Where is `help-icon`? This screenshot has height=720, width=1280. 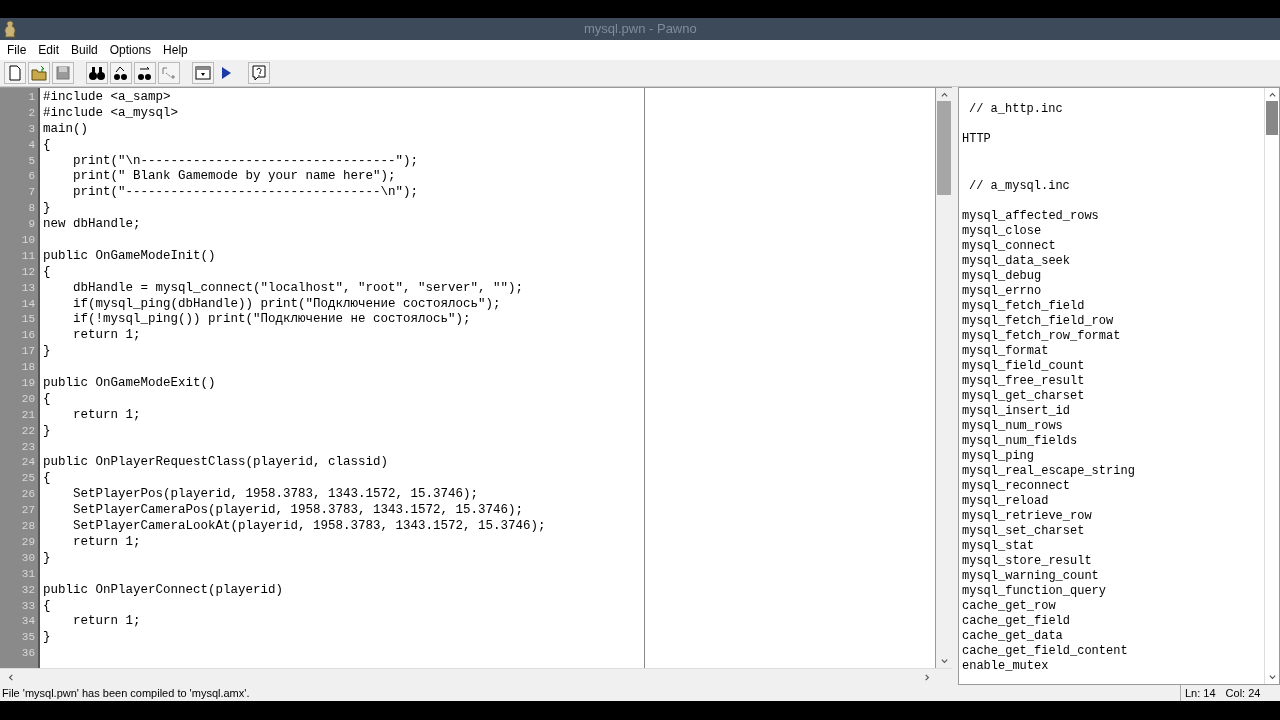 help-icon is located at coordinates (259, 73).